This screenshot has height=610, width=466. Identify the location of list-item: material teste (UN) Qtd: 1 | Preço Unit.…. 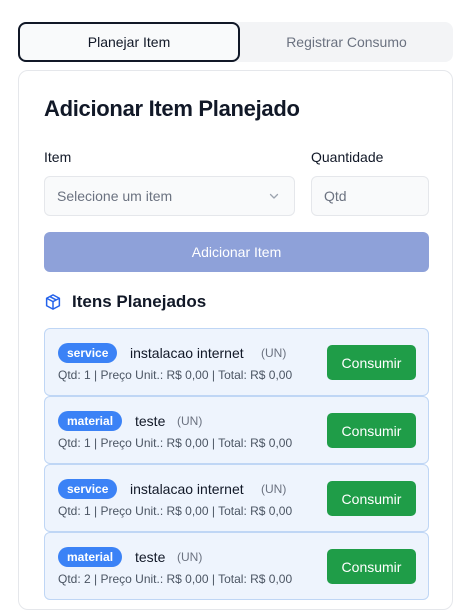
(236, 430).